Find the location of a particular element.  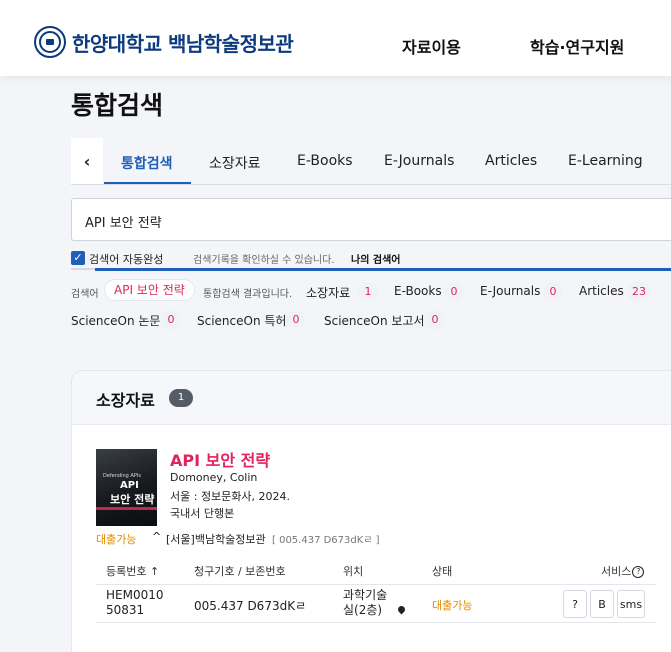

service-sms-button: sms is located at coordinates (631, 604).